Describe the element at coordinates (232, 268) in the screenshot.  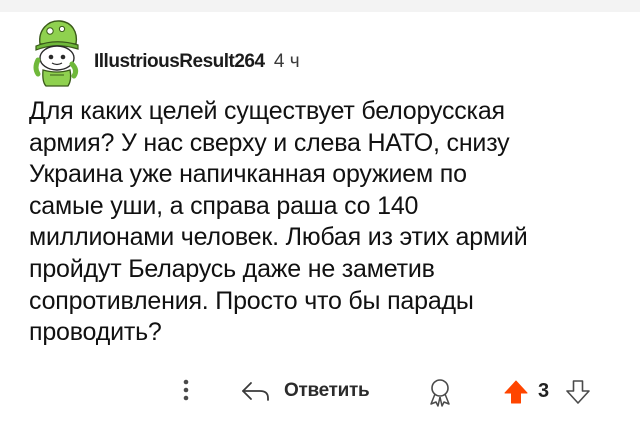
I see `comment-body-line: пройдут Беларусь даже не заметив` at that location.